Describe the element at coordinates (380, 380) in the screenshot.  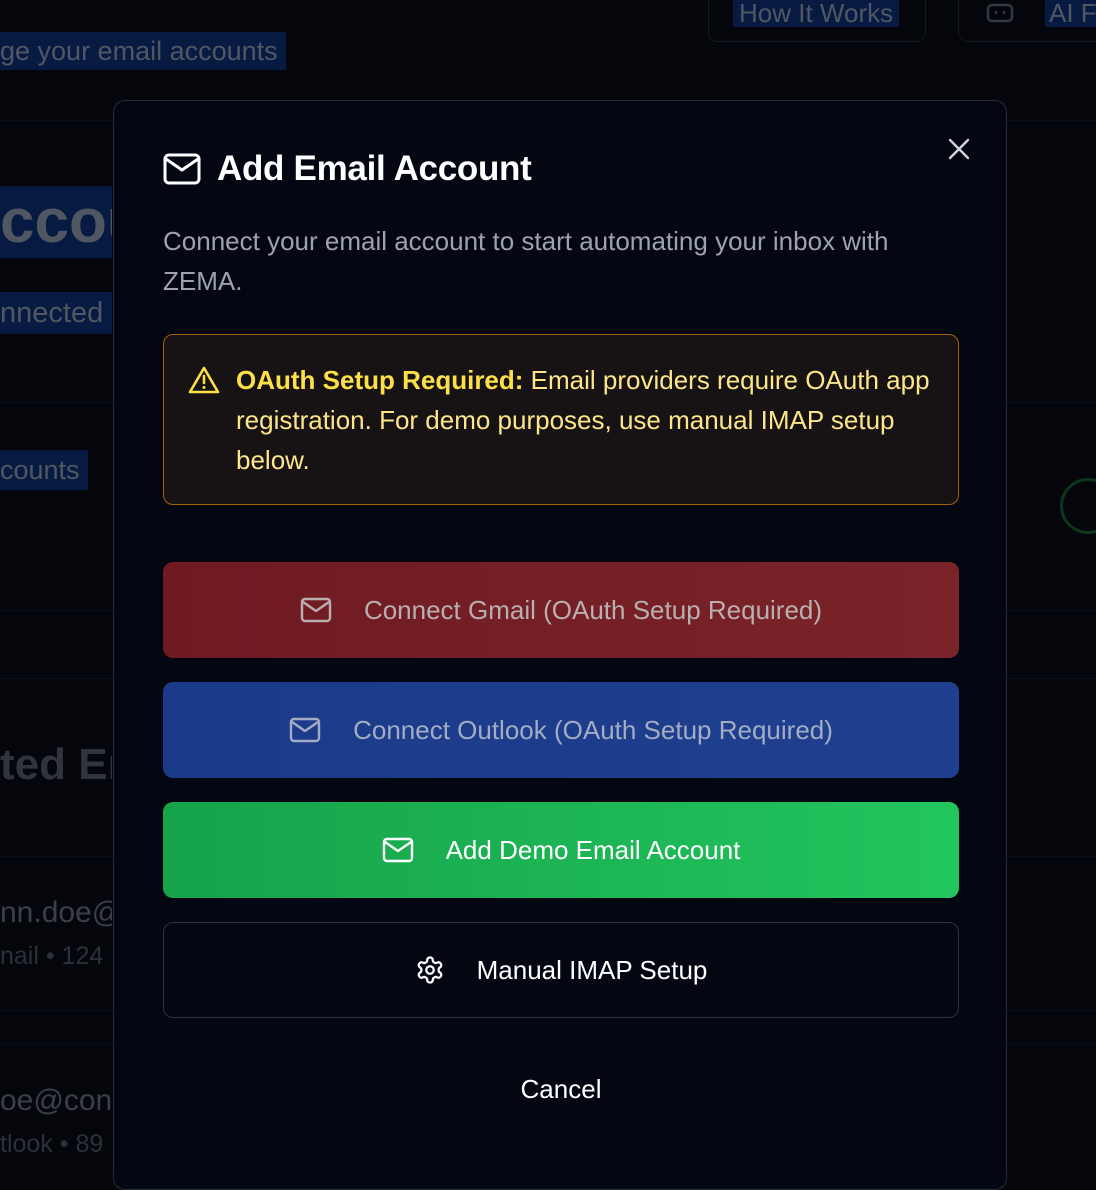
I see `warning-label: OAuth Setup Required:` at that location.